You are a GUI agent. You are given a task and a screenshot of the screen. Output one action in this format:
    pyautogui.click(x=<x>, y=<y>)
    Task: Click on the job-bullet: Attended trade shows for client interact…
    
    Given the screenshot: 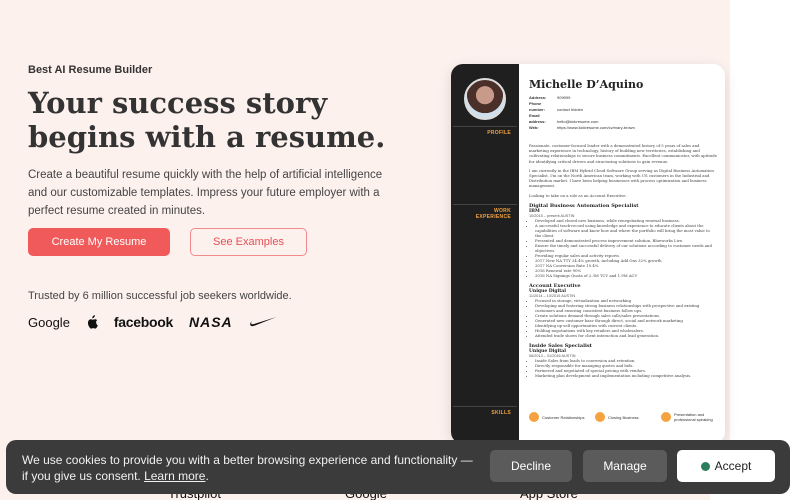 What is the action you would take?
    pyautogui.click(x=626, y=335)
    